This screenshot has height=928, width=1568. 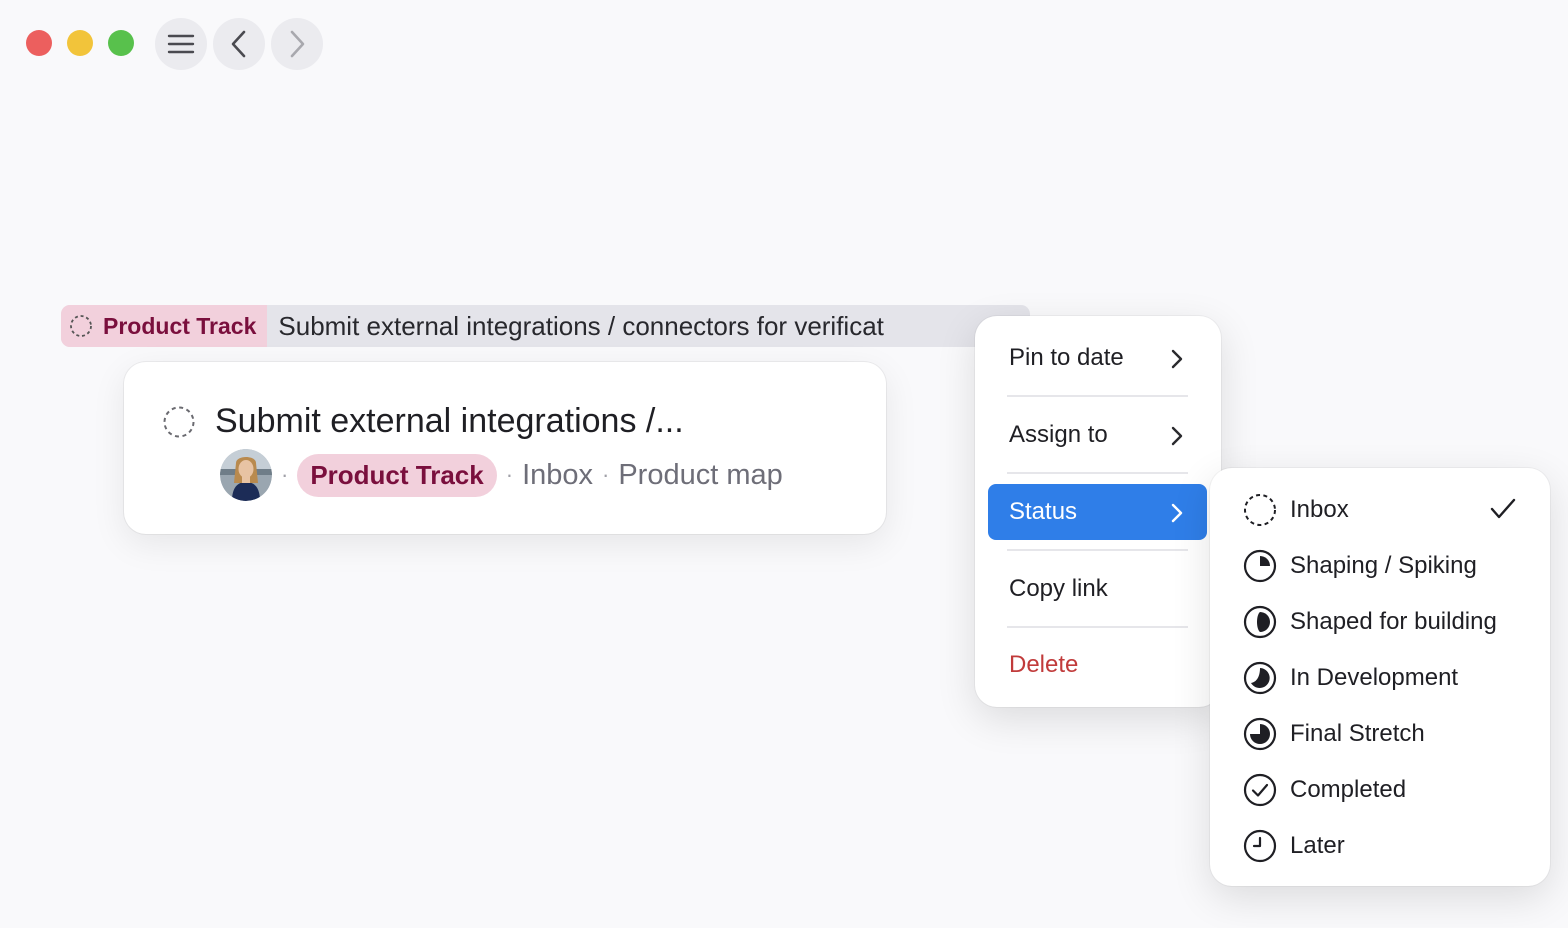 I want to click on menu-item-assign-to: Assign to, so click(x=1097, y=435).